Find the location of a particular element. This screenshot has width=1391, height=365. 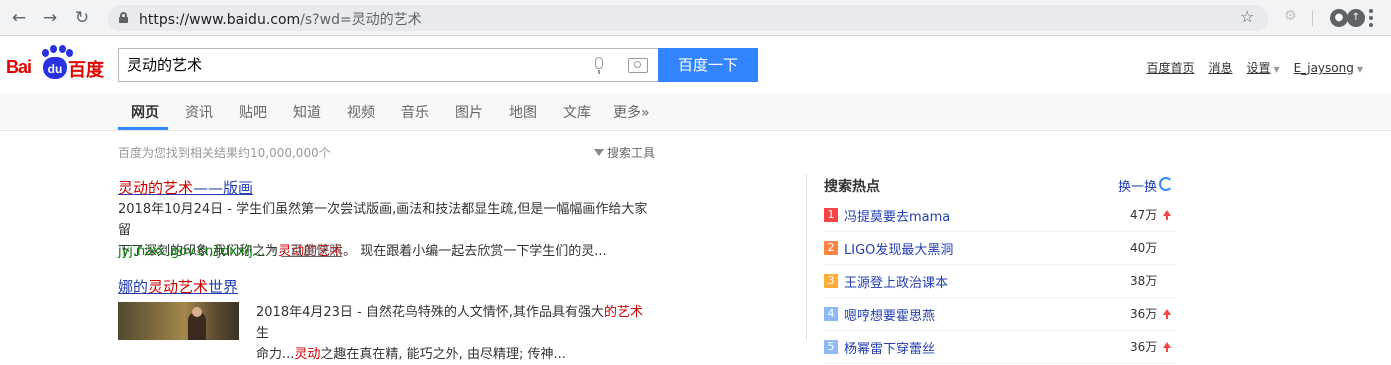

hot-search-item: 3 王源登上政治课本 38万 is located at coordinates (1000, 281).